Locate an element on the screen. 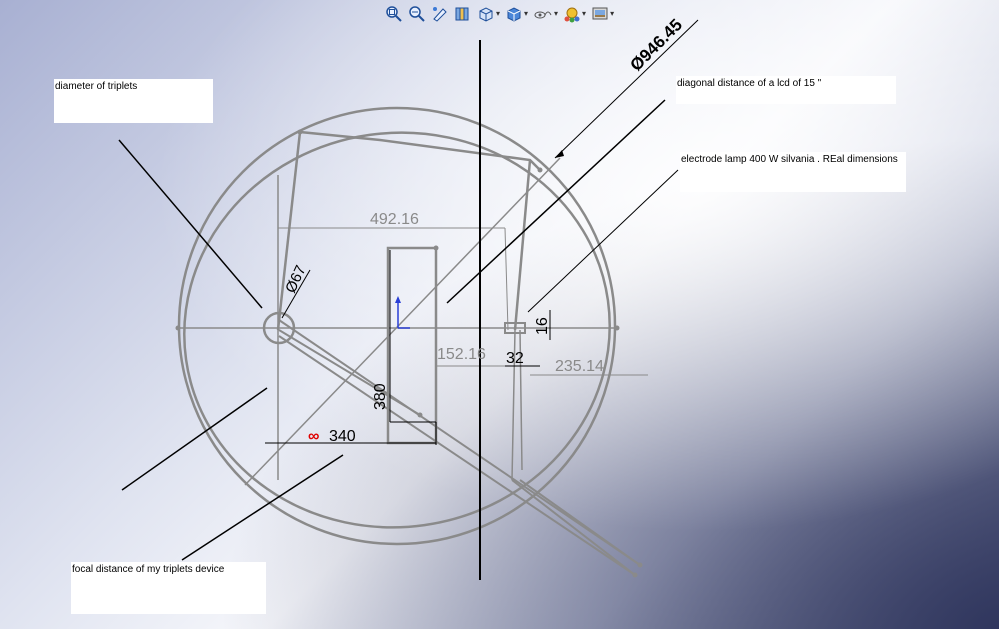  note-triplets-diameter: diameter of triplets is located at coordinates (133, 101).